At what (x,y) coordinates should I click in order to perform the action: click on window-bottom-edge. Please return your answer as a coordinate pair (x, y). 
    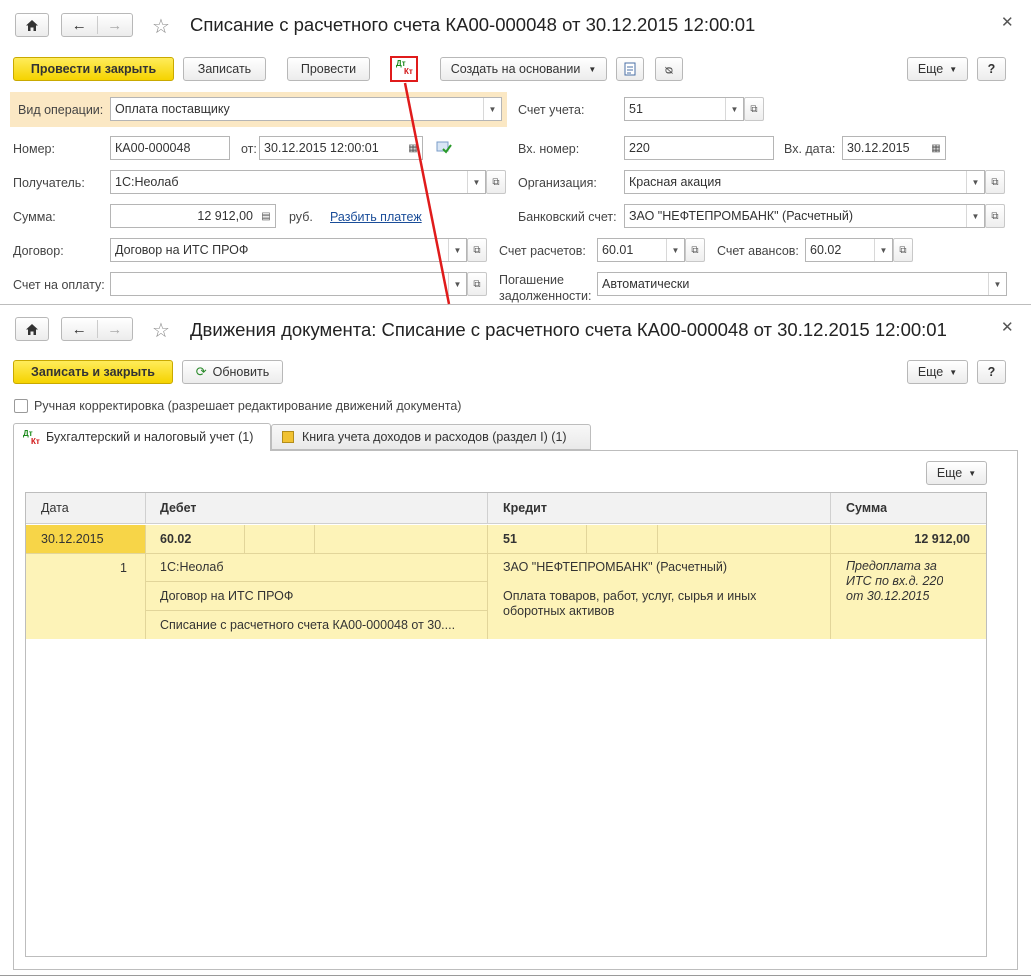
    Looking at the image, I should click on (515, 975).